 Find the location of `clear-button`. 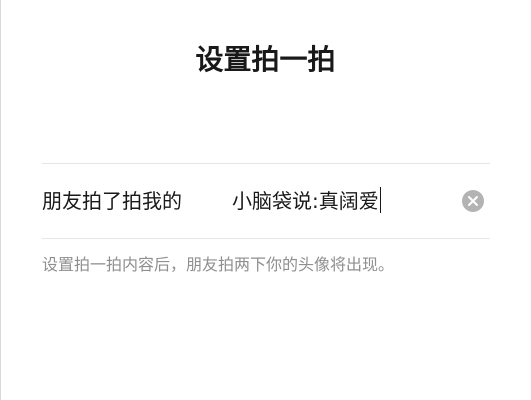

clear-button is located at coordinates (473, 201).